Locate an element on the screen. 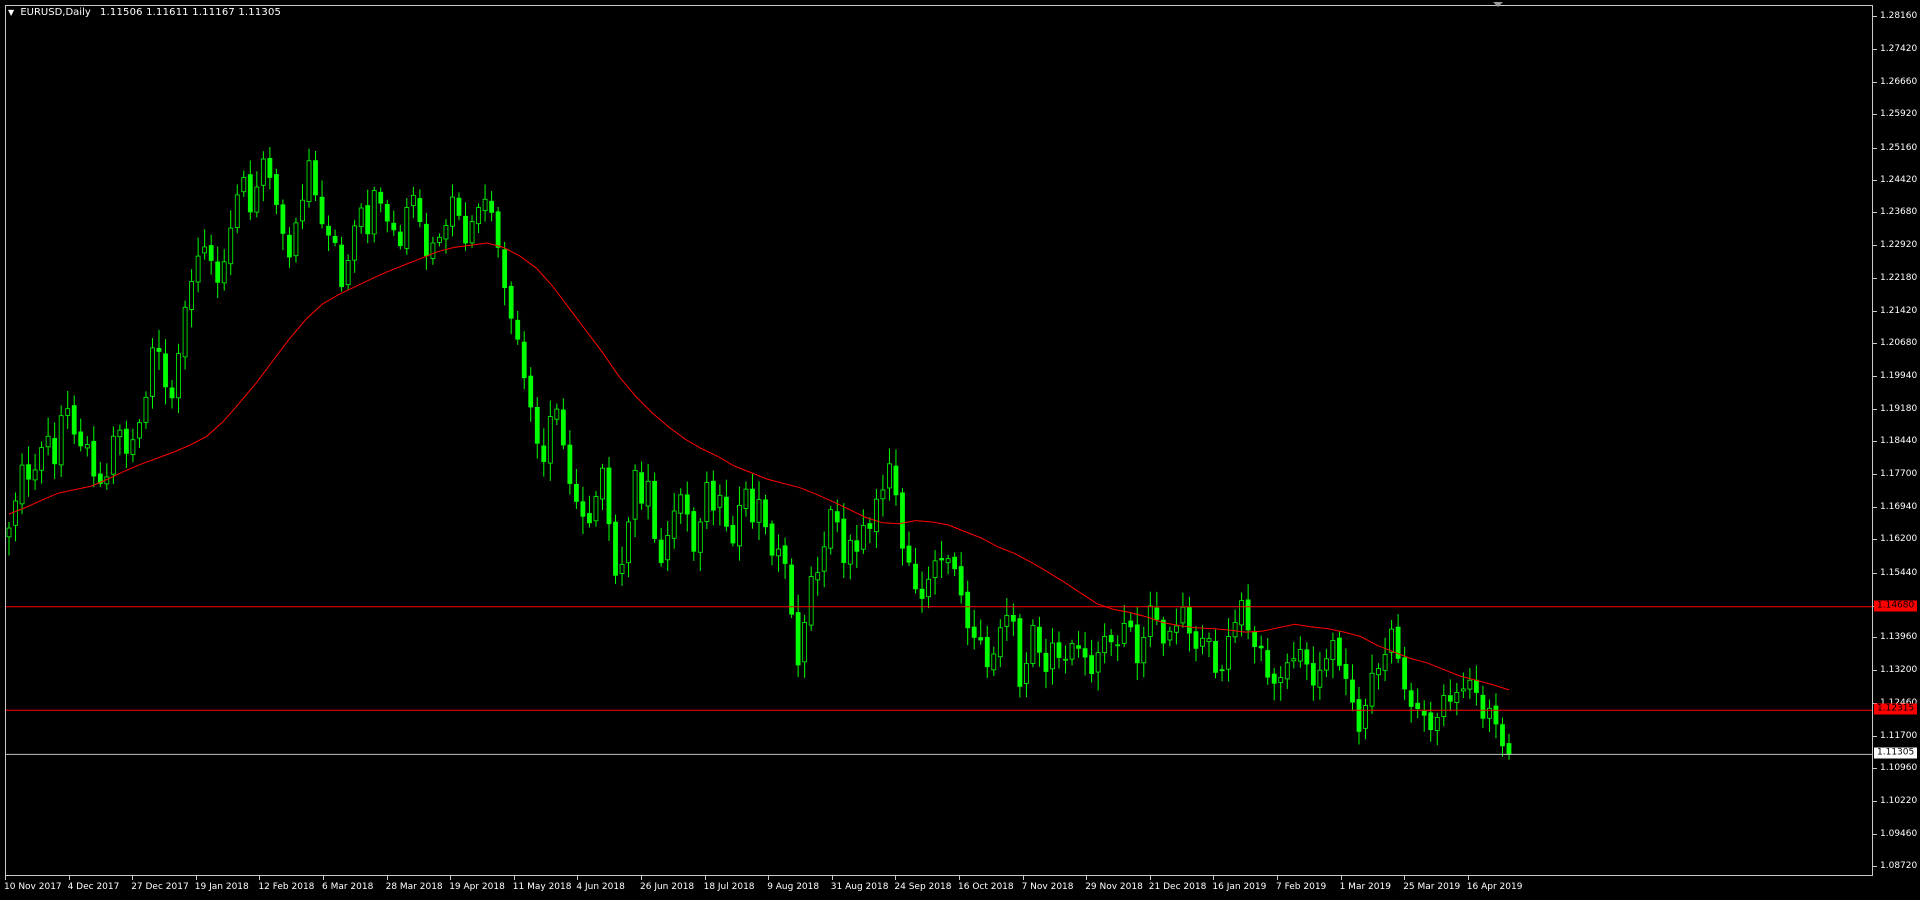 The height and width of the screenshot is (900, 1920). price-tick-label: 1.24420 is located at coordinates (1899, 179).